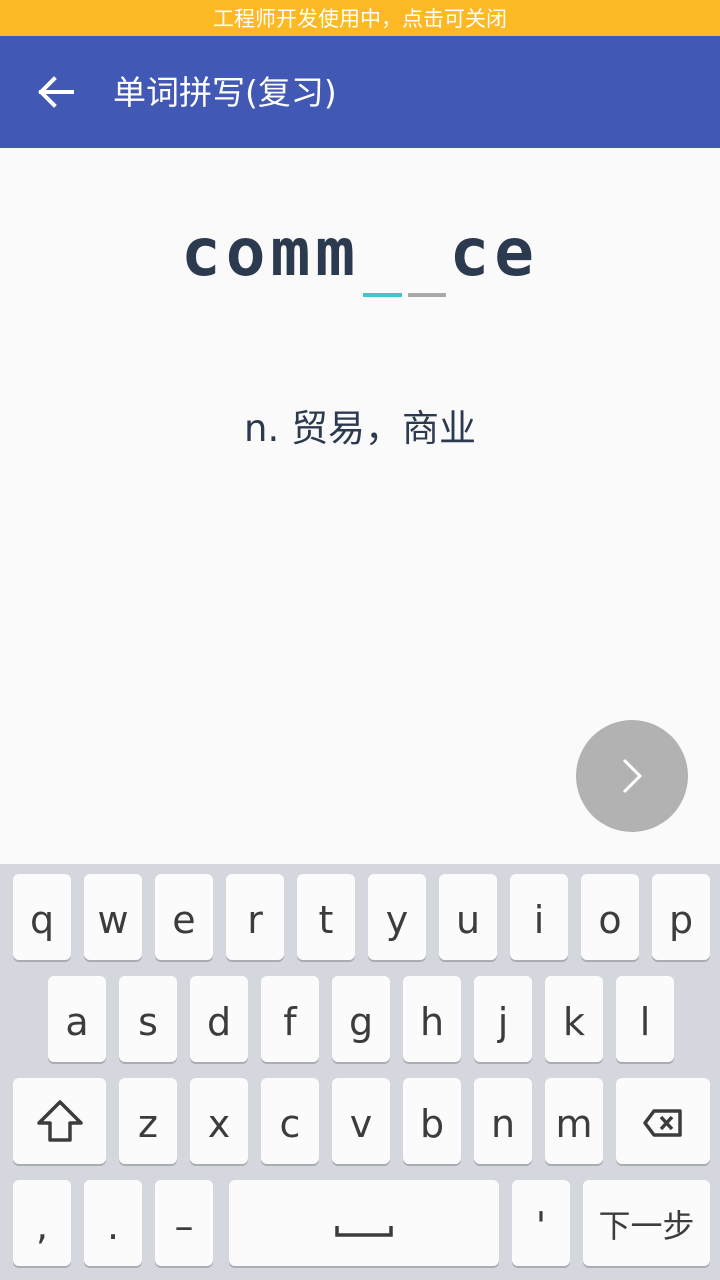  What do you see at coordinates (382, 255) in the screenshot?
I see `letter-blank-active: e` at bounding box center [382, 255].